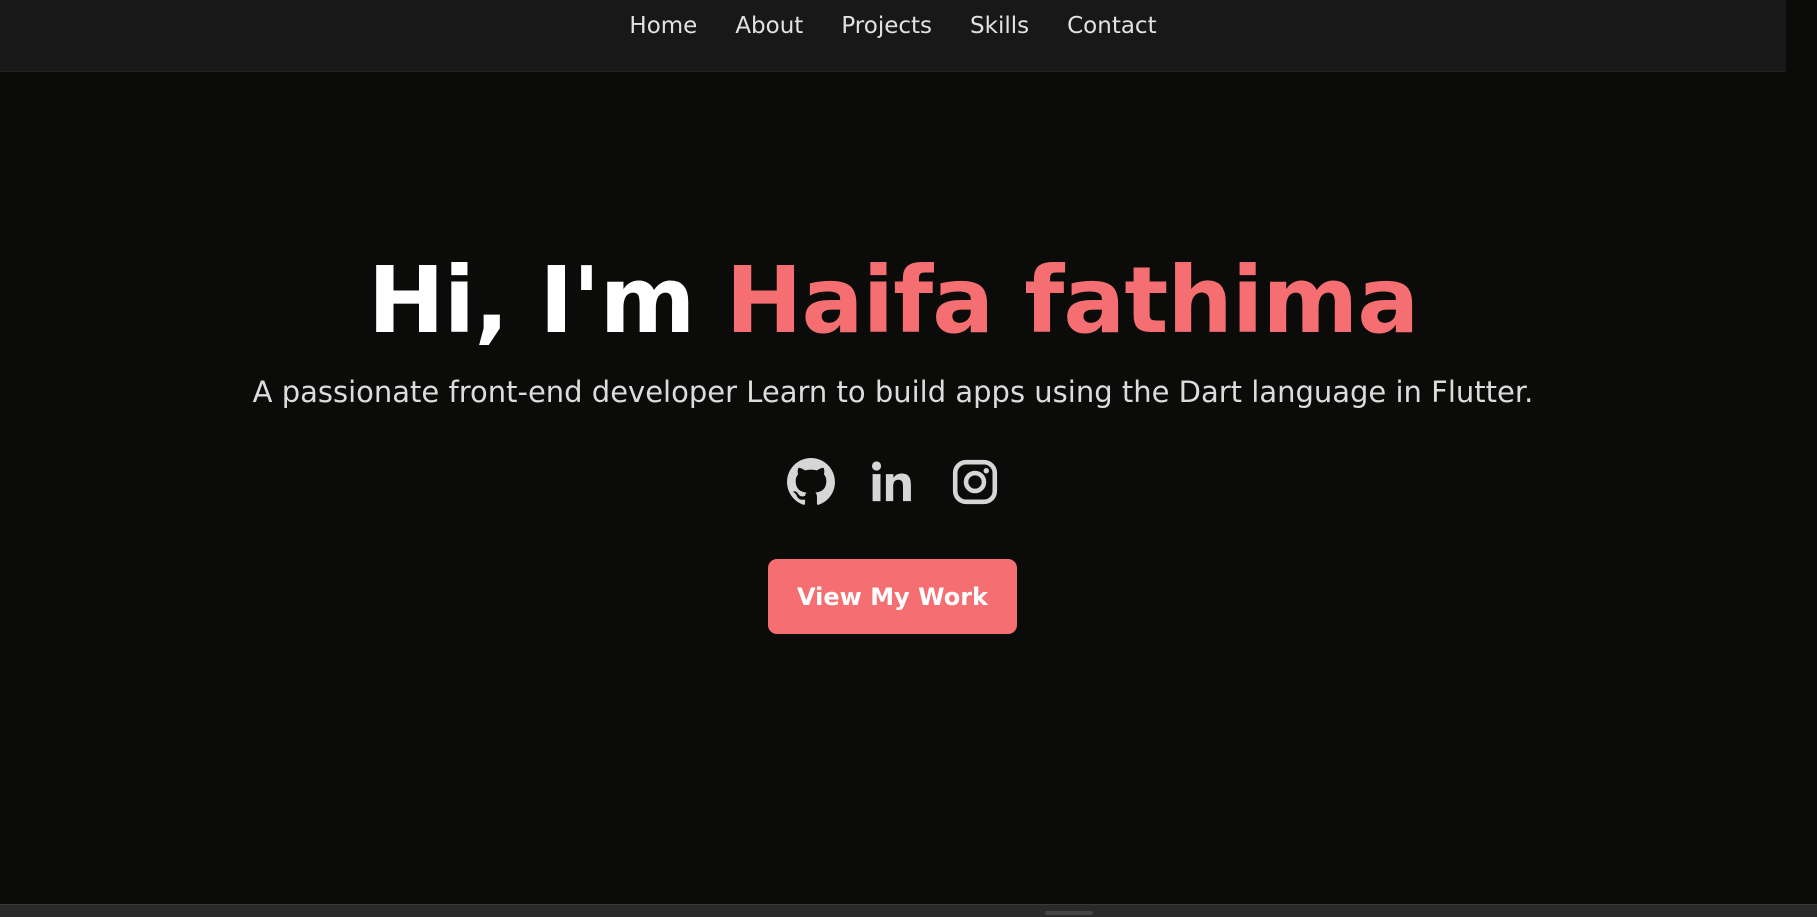  I want to click on horizontal-scrollbar, so click(908, 910).